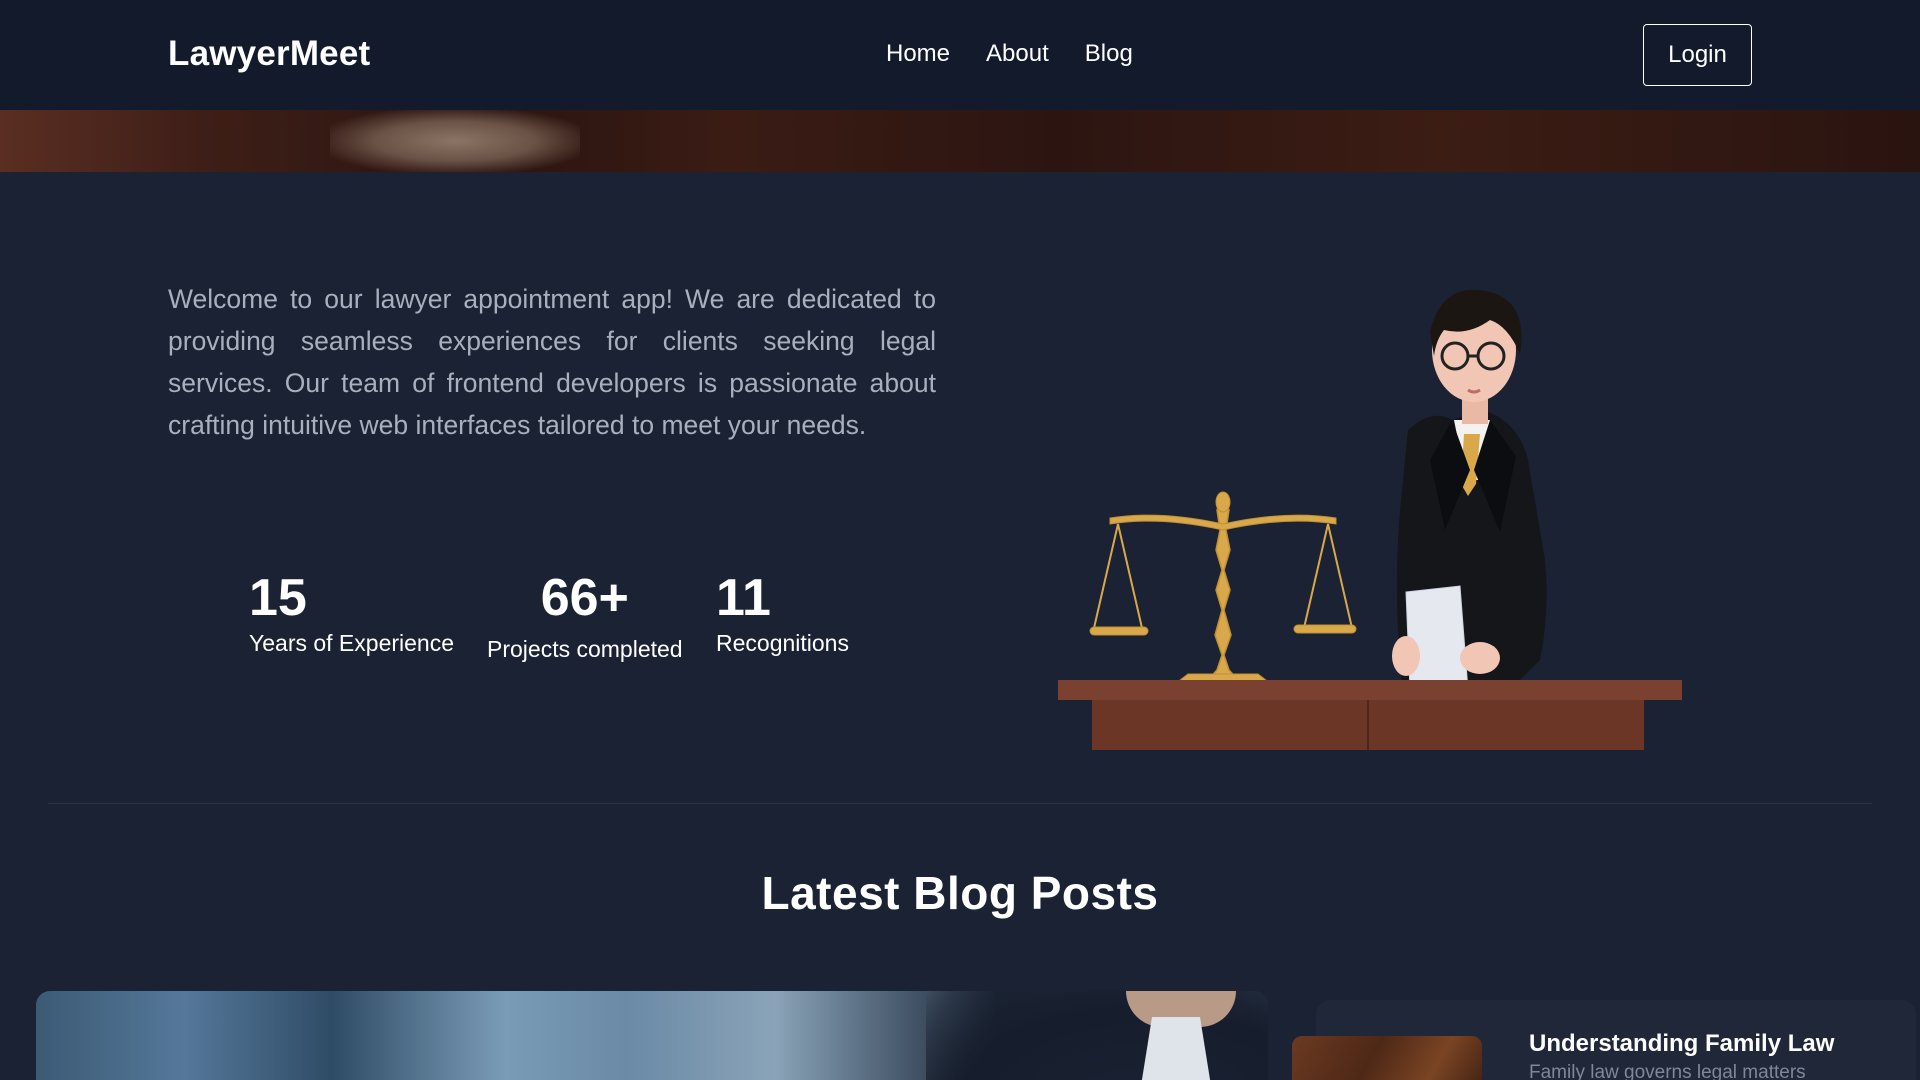 The width and height of the screenshot is (1920, 1080). What do you see at coordinates (1681, 1044) in the screenshot?
I see `side-blog-title: Understanding Family Law` at bounding box center [1681, 1044].